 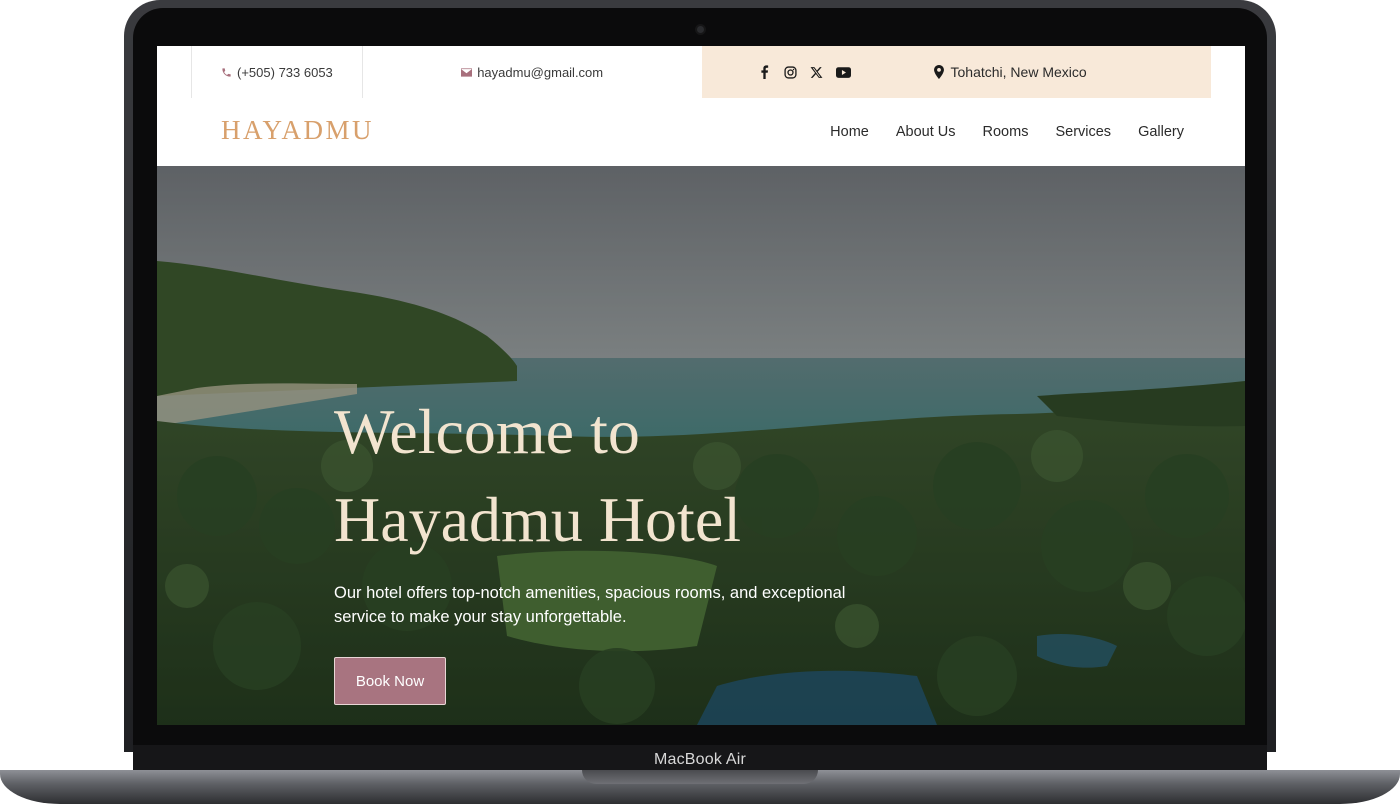 What do you see at coordinates (938, 72) in the screenshot?
I see `map-pin-icon` at bounding box center [938, 72].